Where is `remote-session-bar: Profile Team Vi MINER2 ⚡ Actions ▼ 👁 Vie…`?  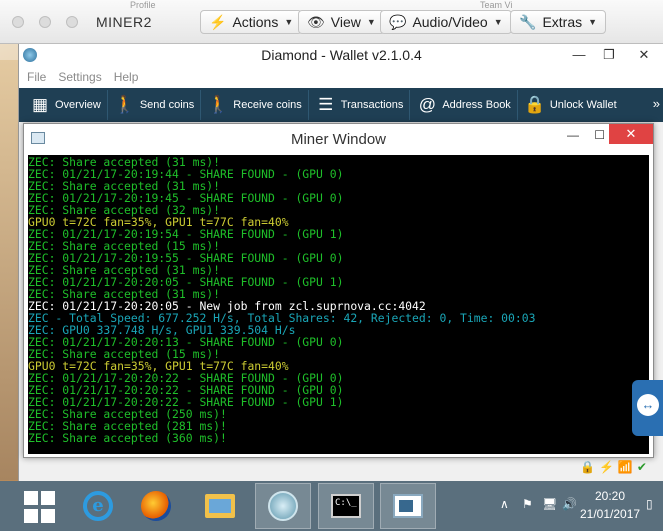
remote-session-bar: Profile Team Vi MINER2 ⚡ Actions ▼ 👁 Vie… is located at coordinates (331, 22).